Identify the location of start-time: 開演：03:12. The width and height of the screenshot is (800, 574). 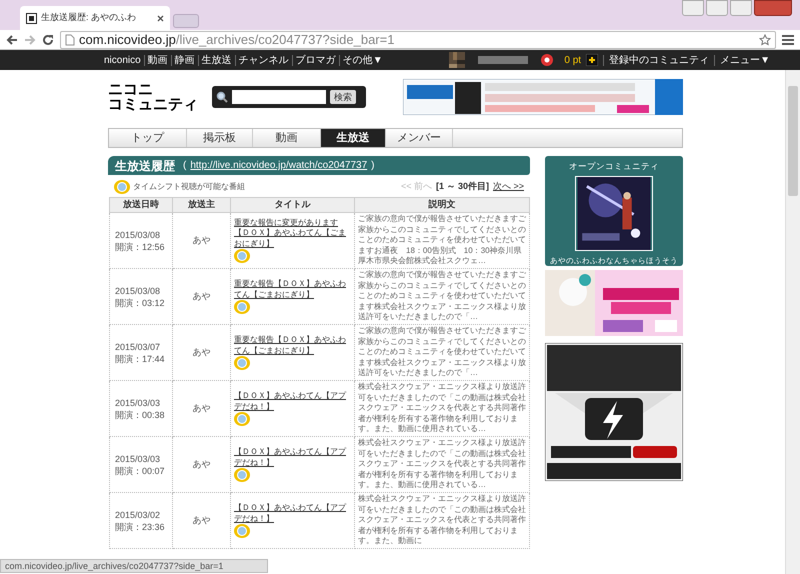
(140, 302).